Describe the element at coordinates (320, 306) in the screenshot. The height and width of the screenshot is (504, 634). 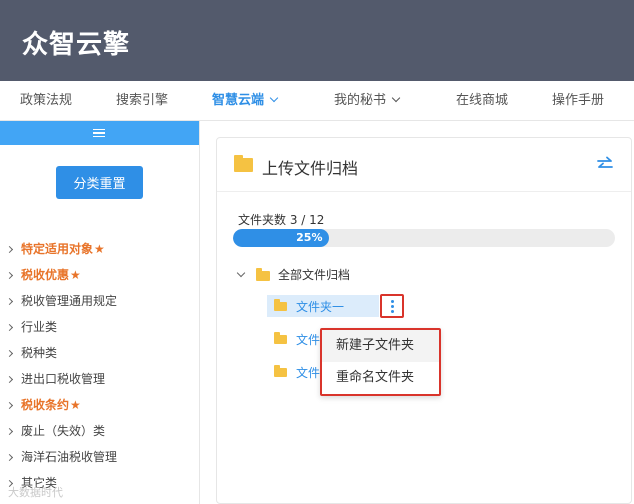
I see `tree-node-label: 文件夹一` at that location.